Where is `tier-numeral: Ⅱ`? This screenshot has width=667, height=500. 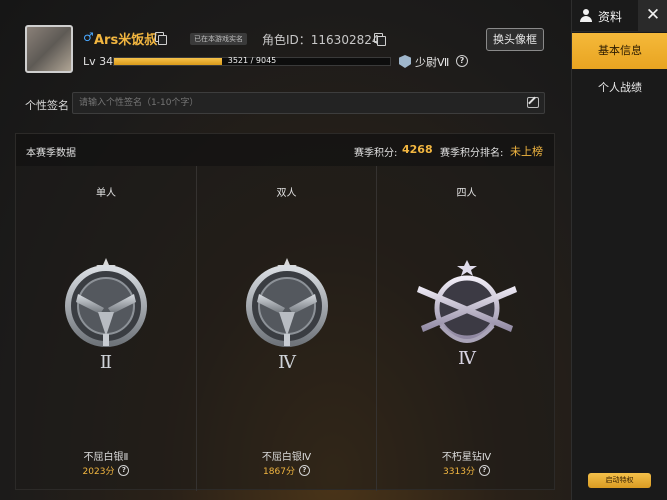 tier-numeral: Ⅱ is located at coordinates (106, 362).